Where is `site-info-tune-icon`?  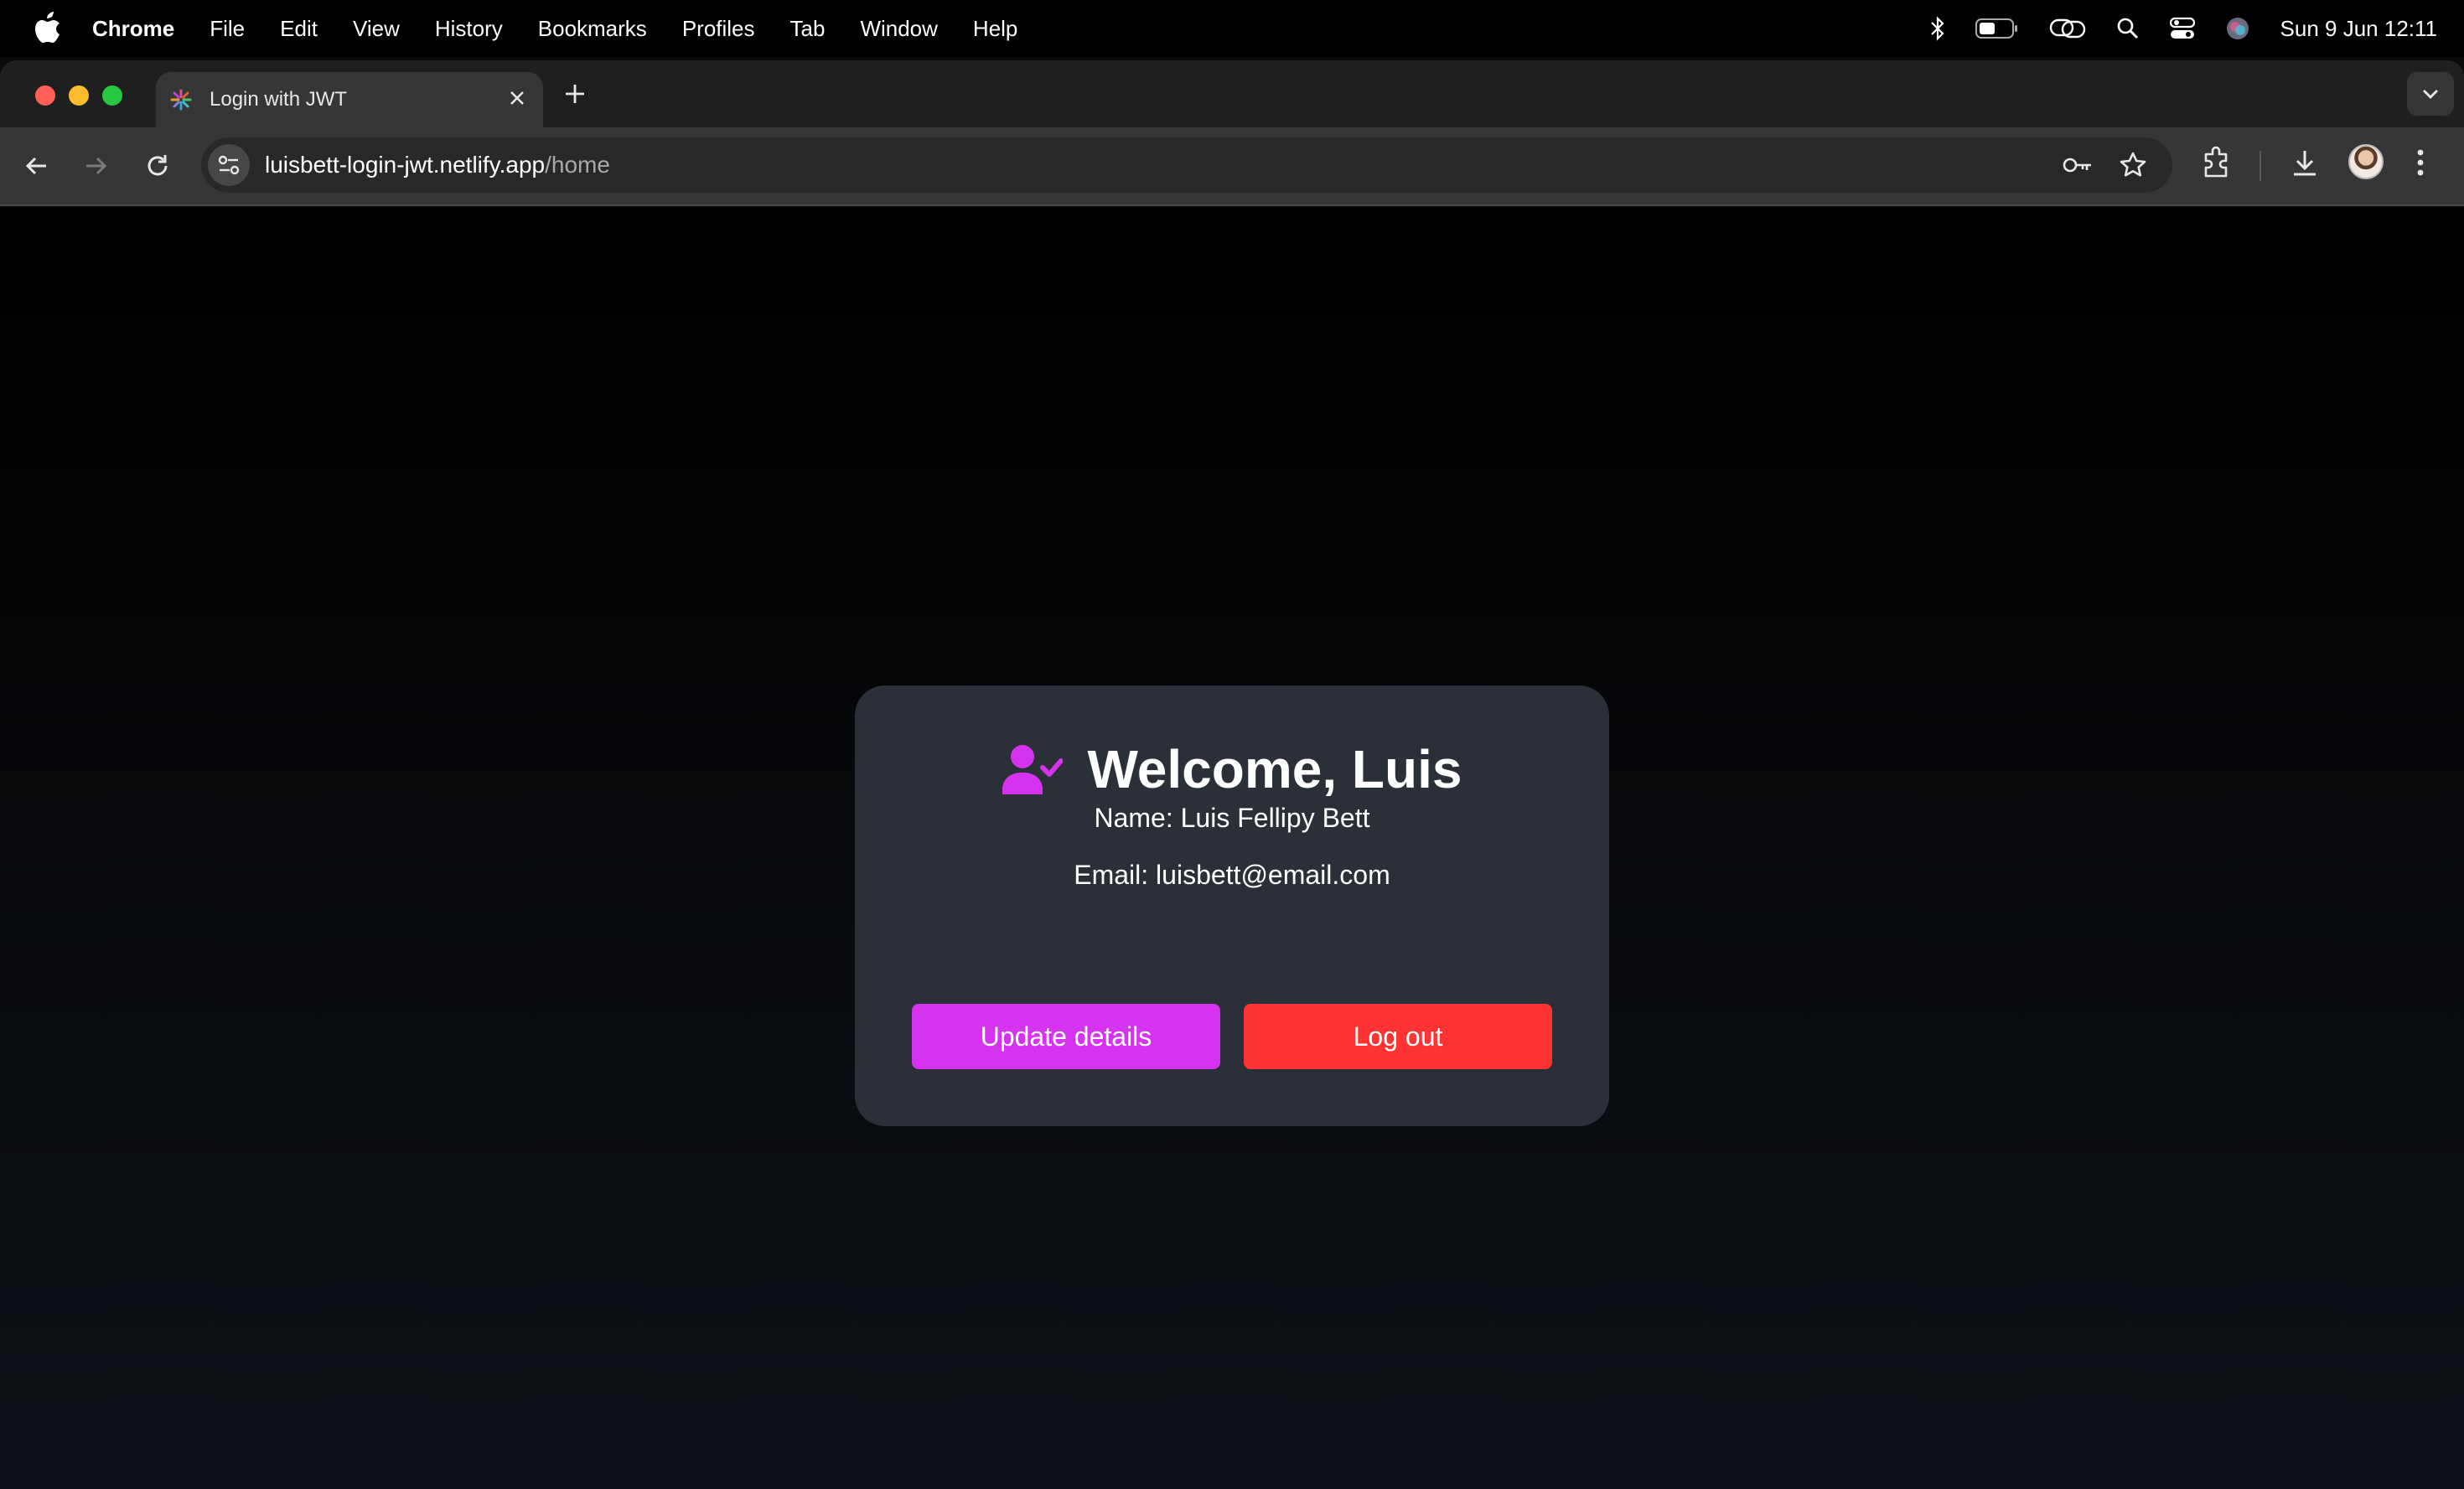
site-info-tune-icon is located at coordinates (229, 165).